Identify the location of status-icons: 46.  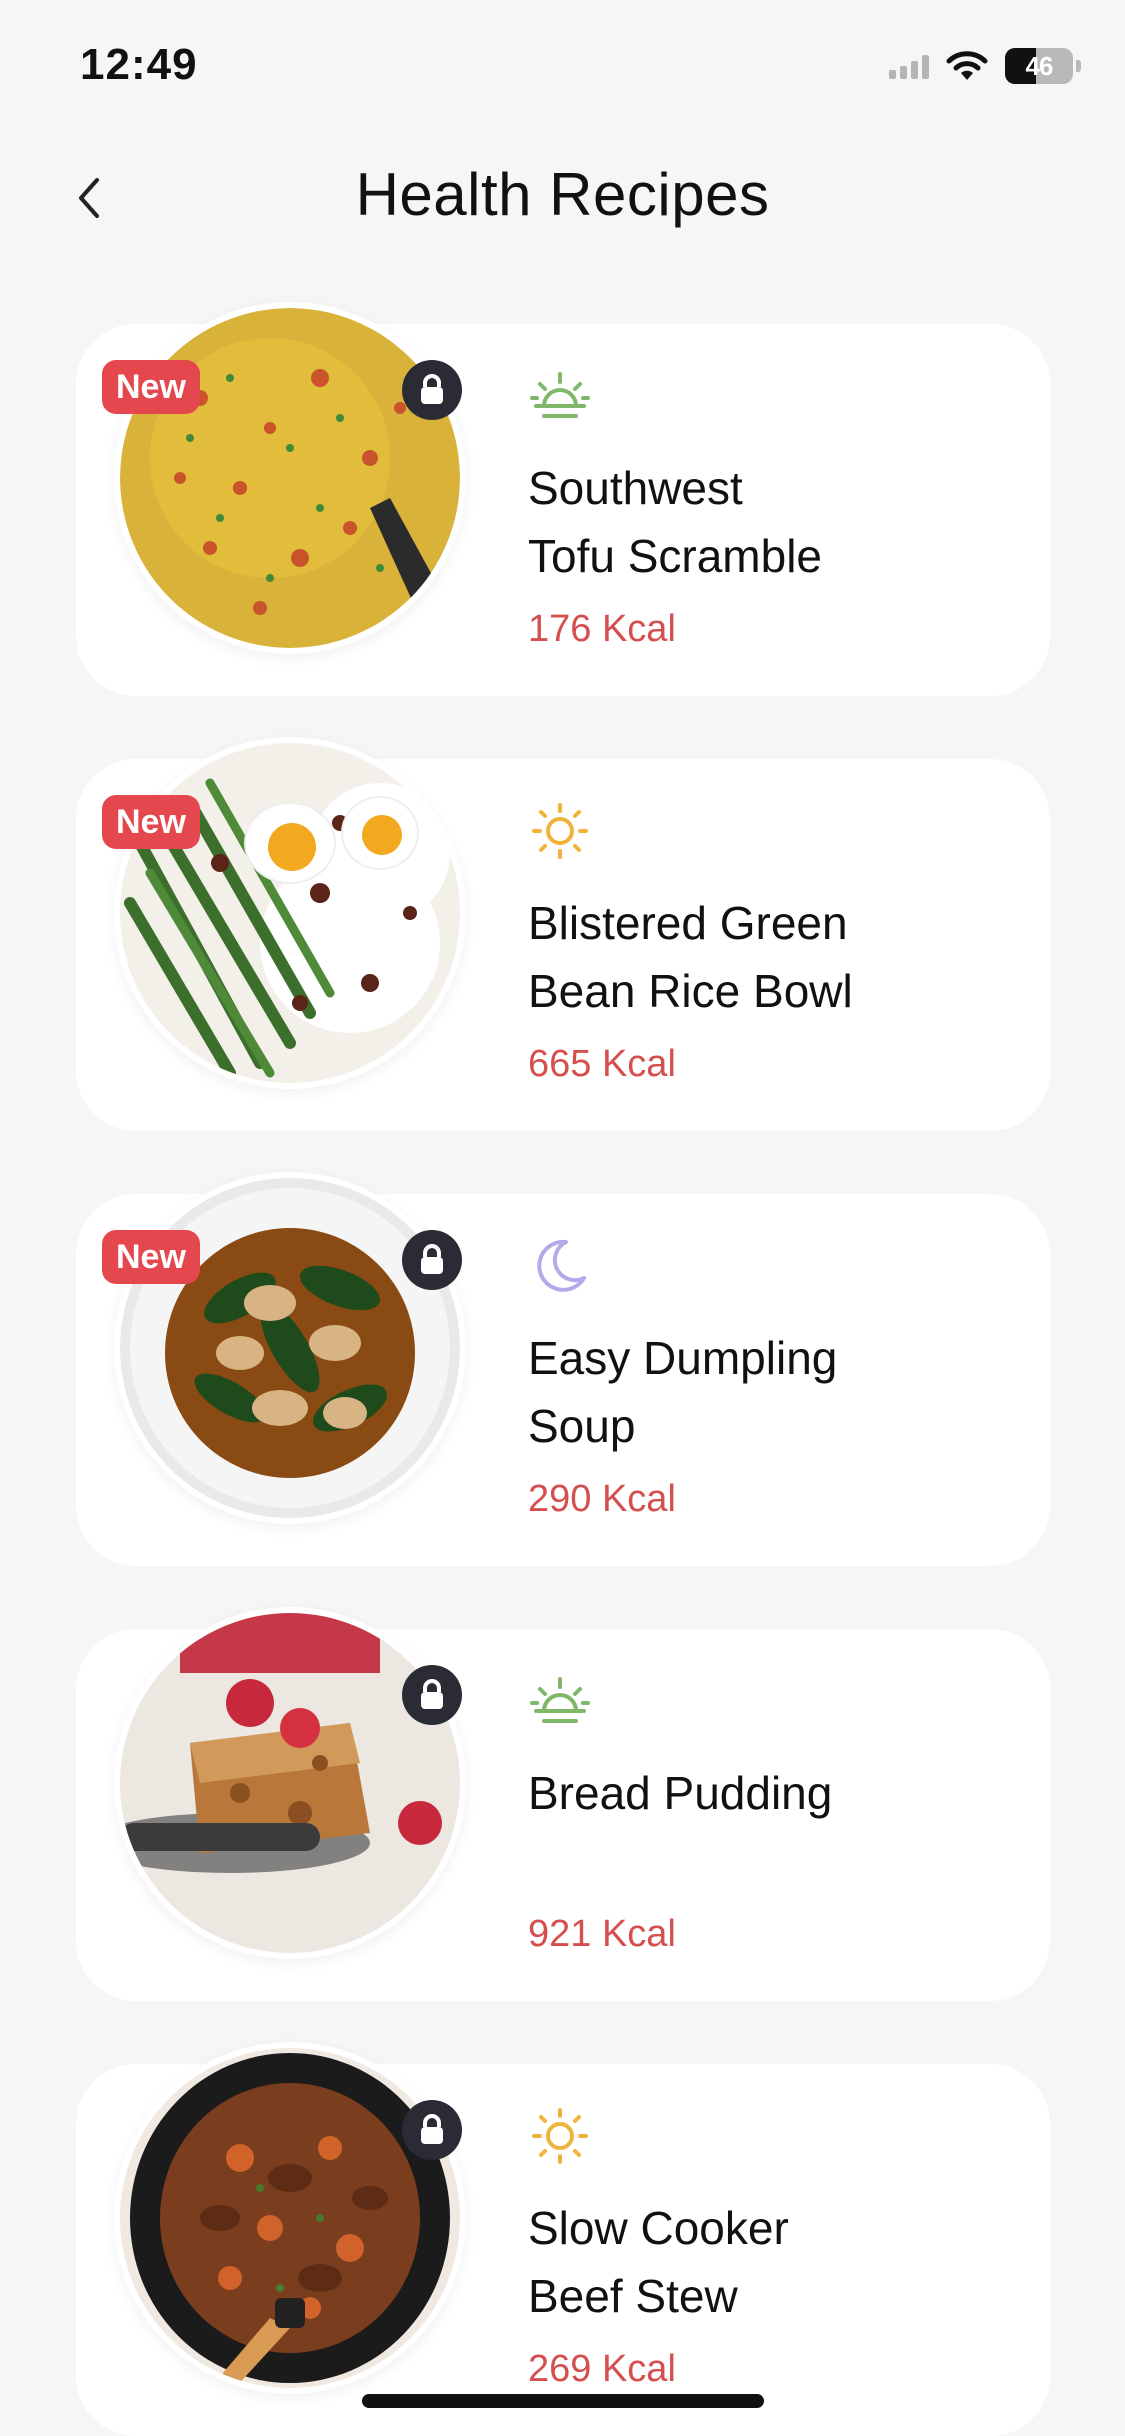
(985, 66).